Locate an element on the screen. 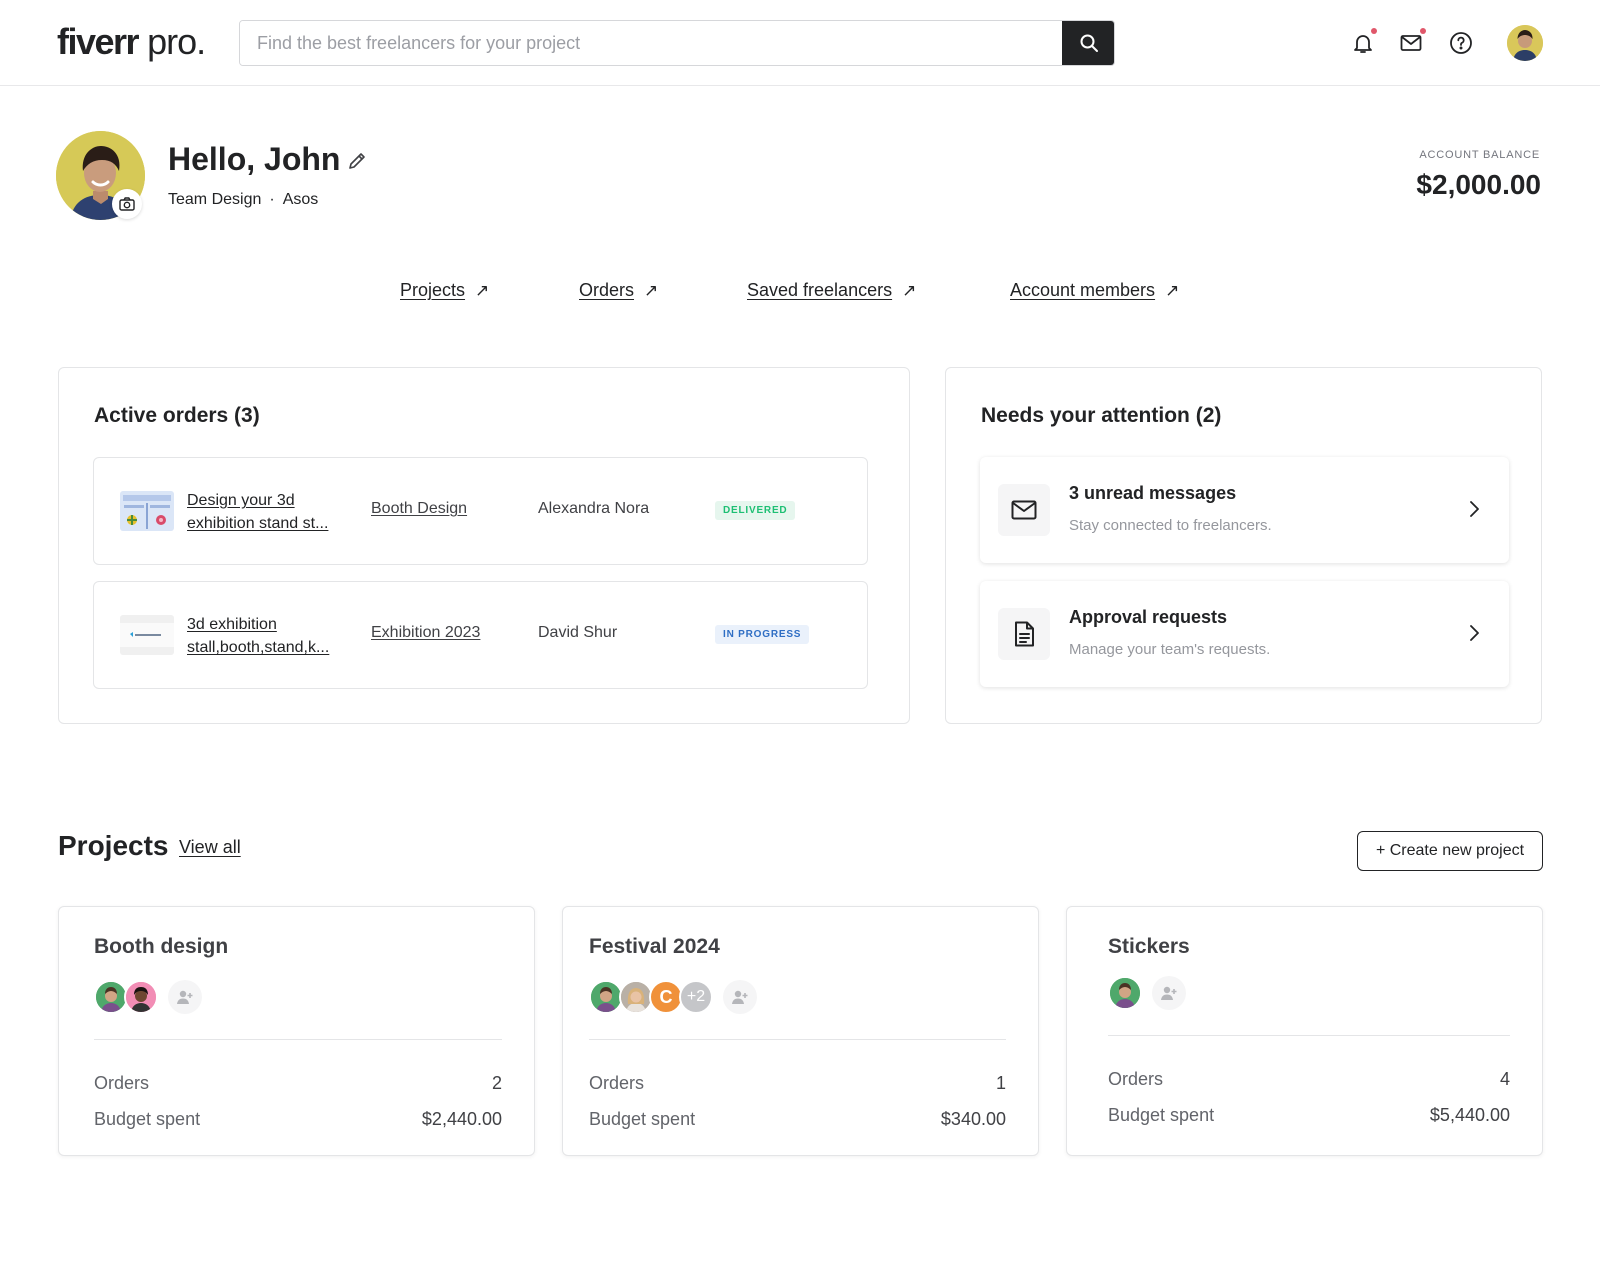 Image resolution: width=1600 pixels, height=1262 pixels. order-project-link: Booth Design is located at coordinates (419, 509).